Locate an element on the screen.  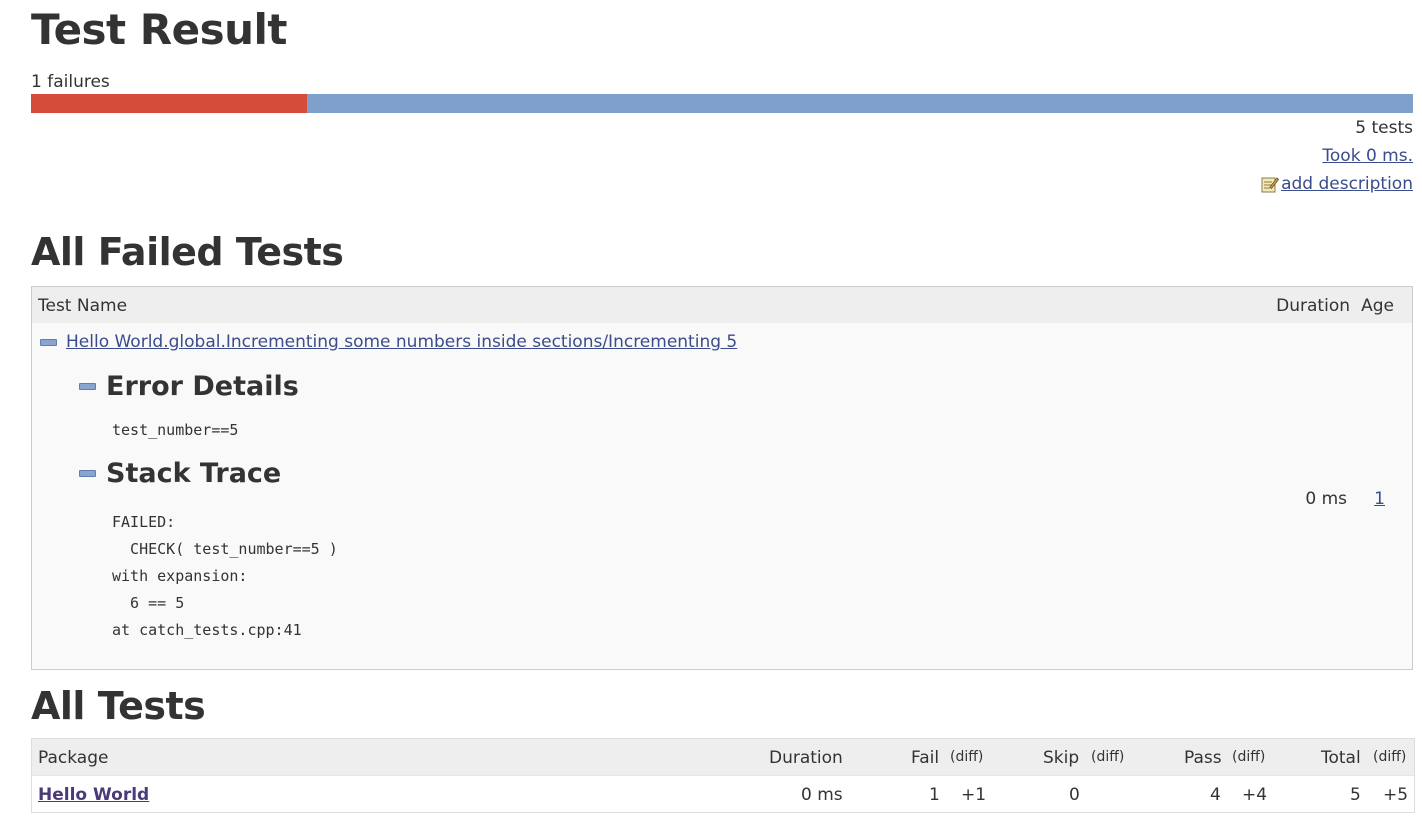
fail-bar-segment is located at coordinates (169, 103).